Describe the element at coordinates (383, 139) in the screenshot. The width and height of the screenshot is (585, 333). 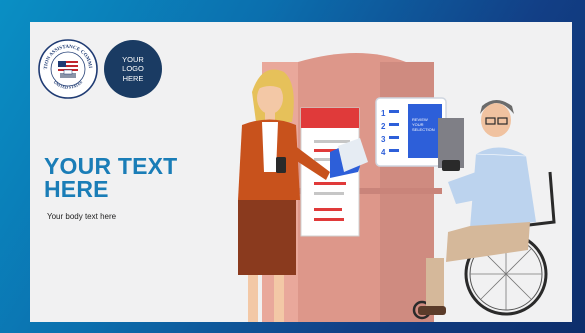
I see `choice-3: 3` at that location.